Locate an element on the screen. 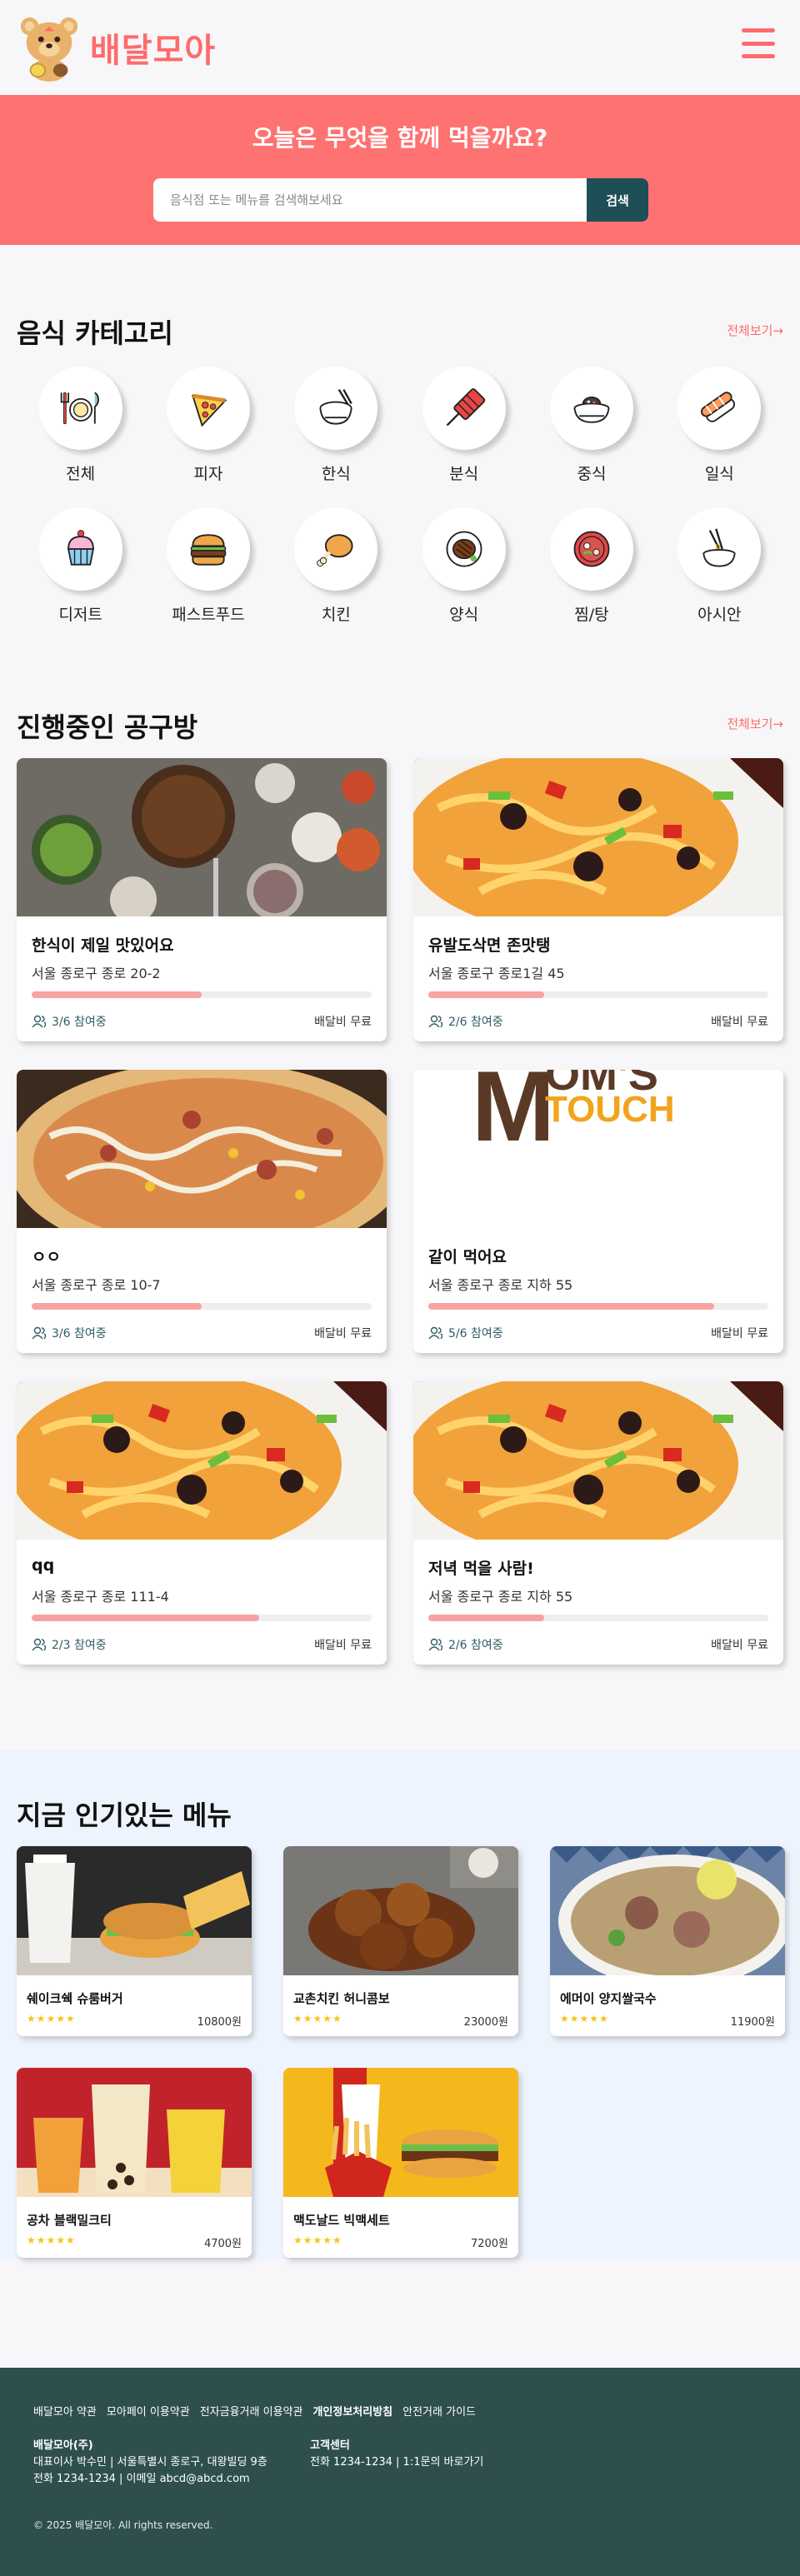 The image size is (800, 2576). svg-text: M is located at coordinates (513, 1116).